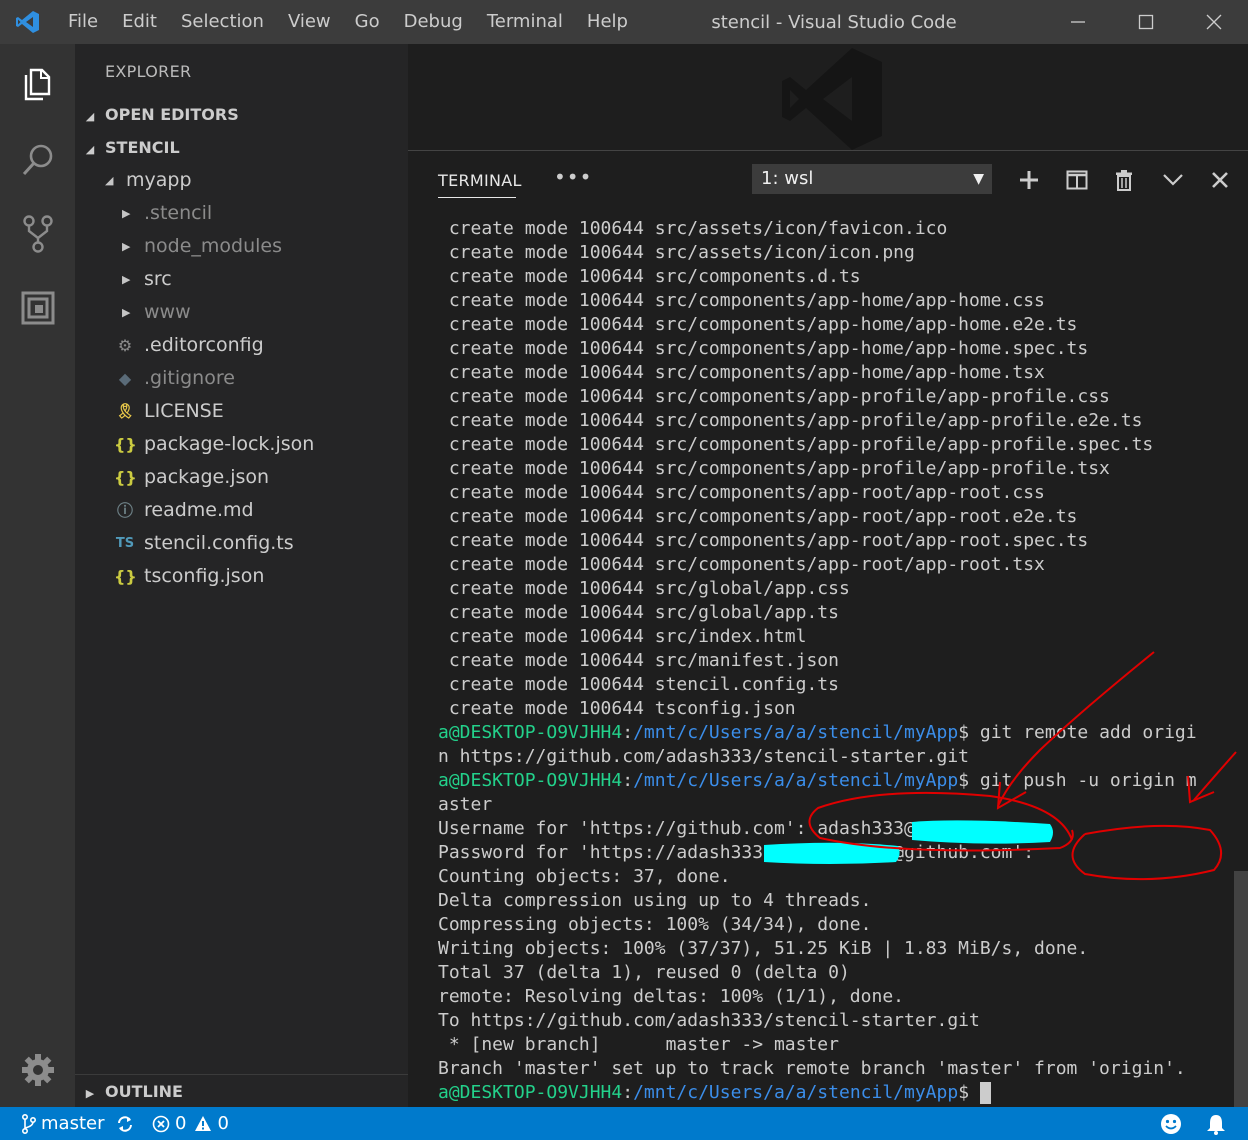 Image resolution: width=1248 pixels, height=1140 pixels. What do you see at coordinates (974, 1092) in the screenshot?
I see `terminal-command` at bounding box center [974, 1092].